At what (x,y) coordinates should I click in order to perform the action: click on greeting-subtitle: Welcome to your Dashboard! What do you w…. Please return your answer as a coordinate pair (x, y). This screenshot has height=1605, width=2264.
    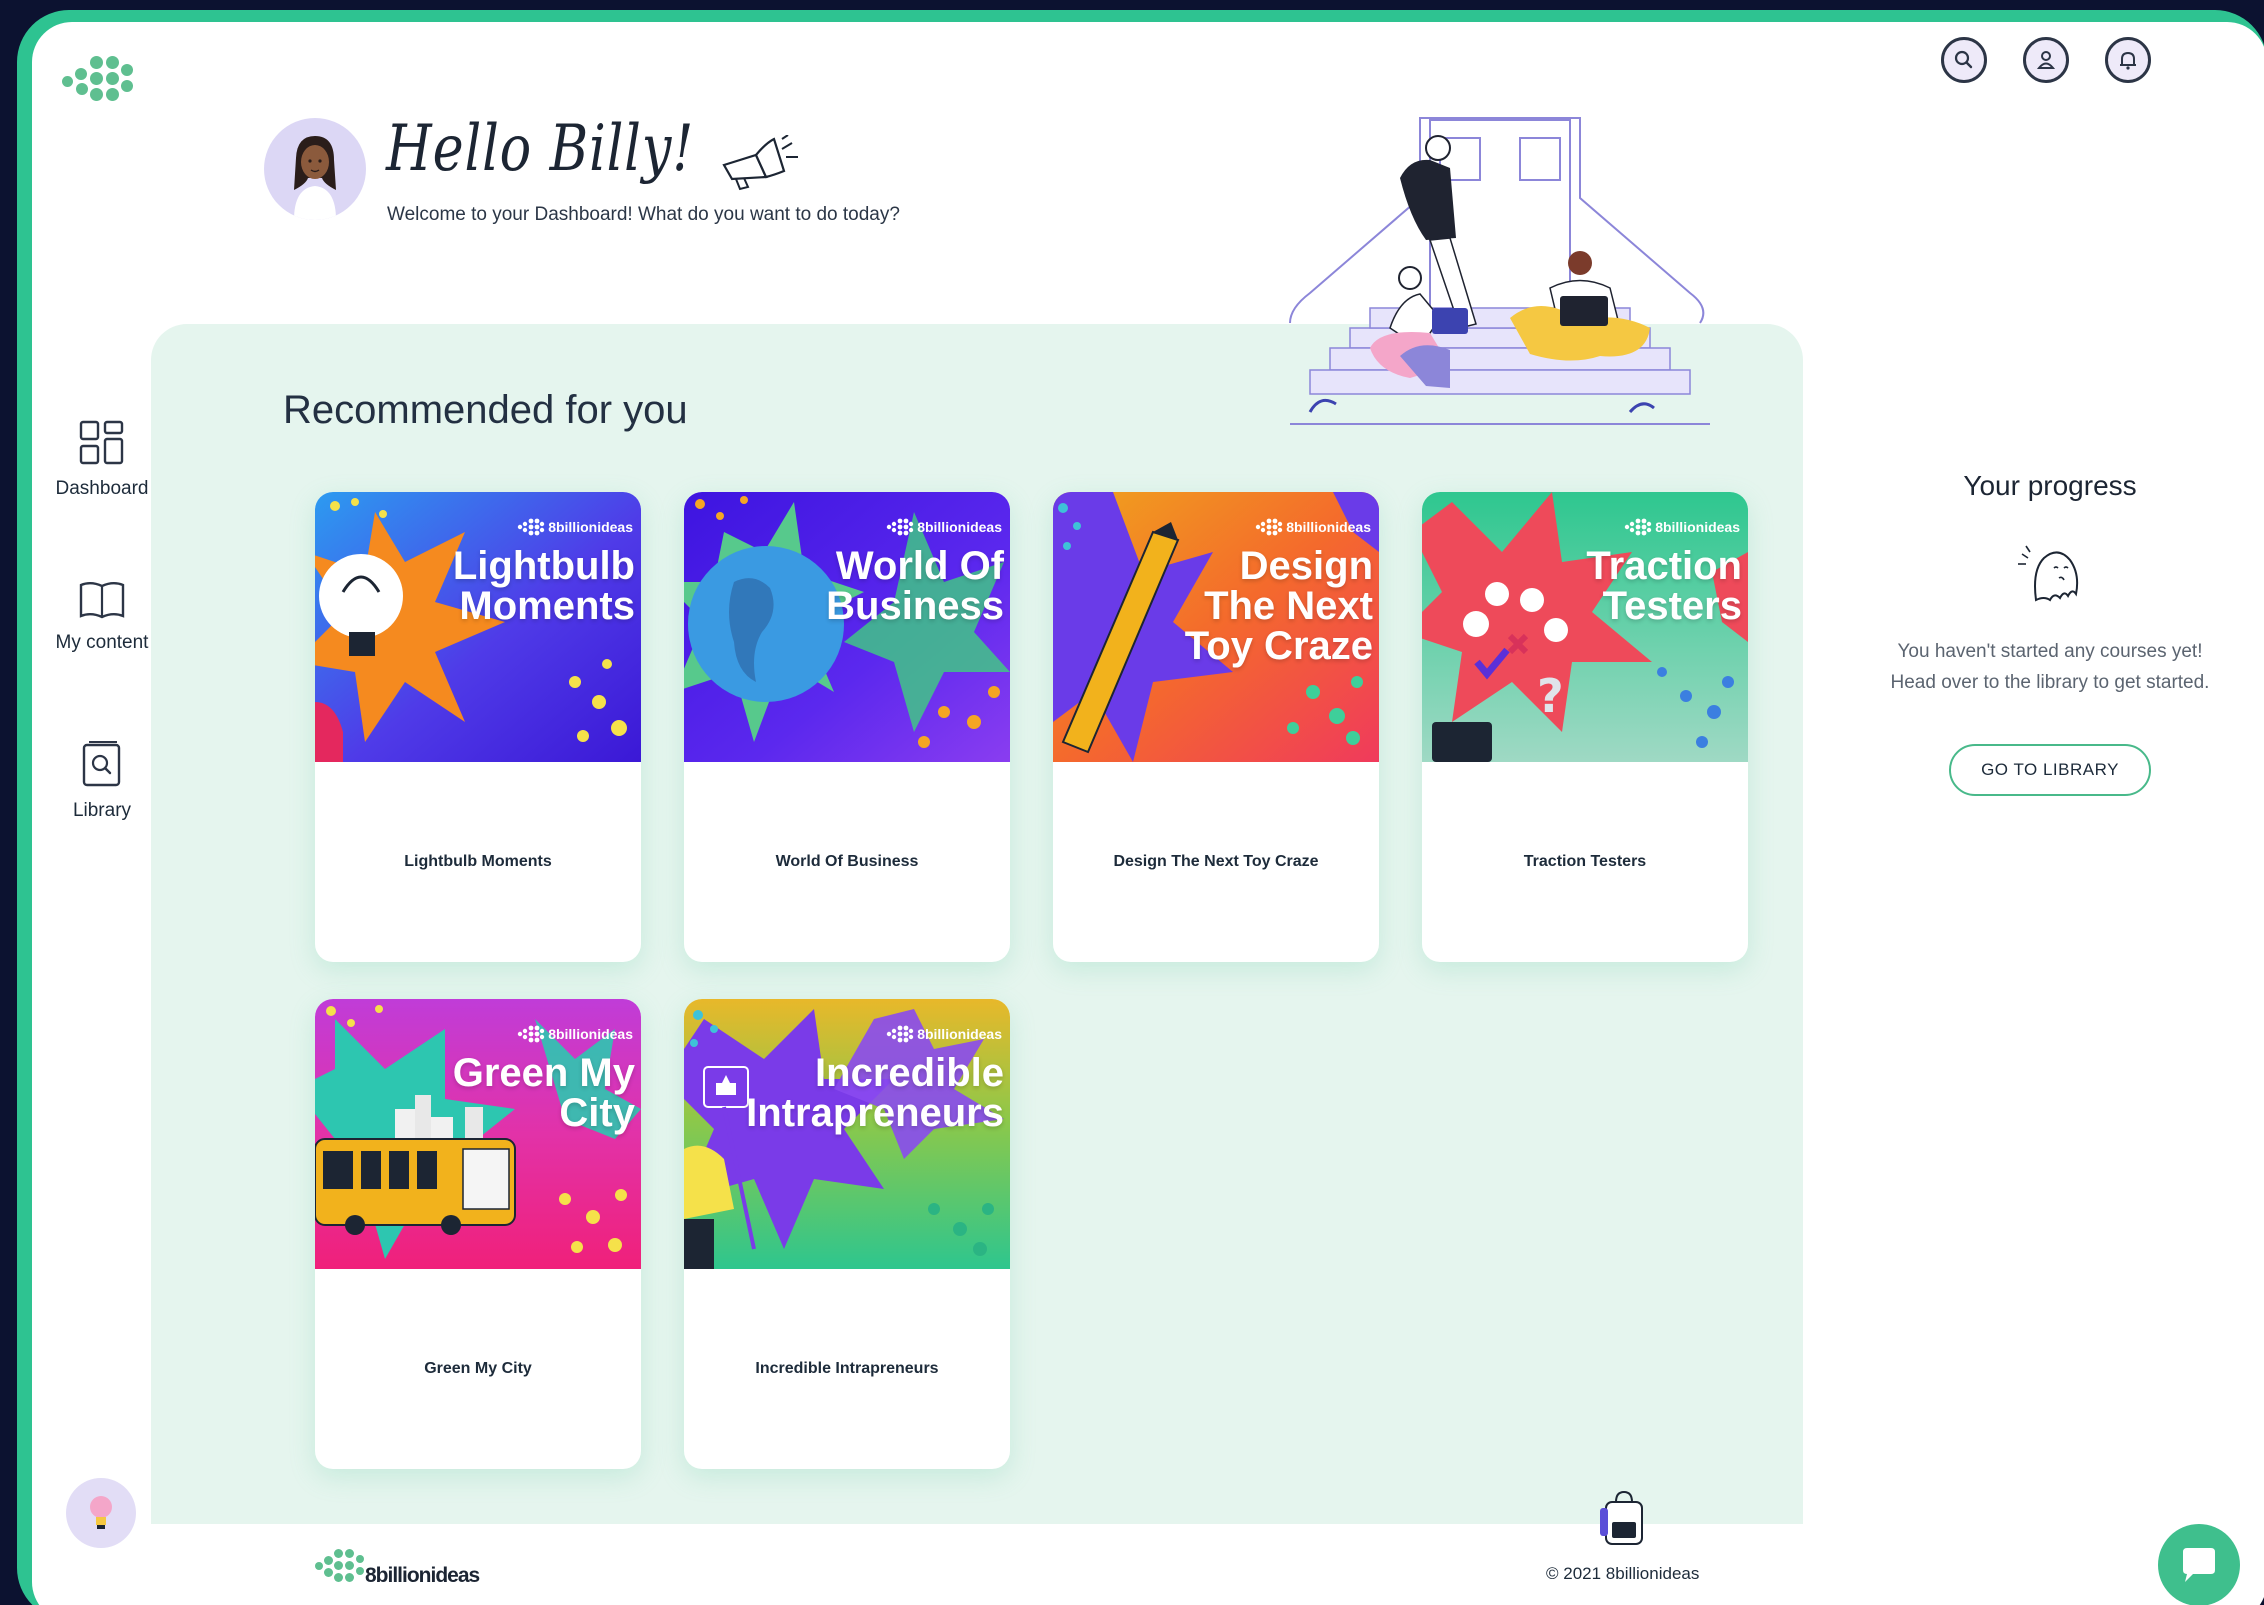
    Looking at the image, I should click on (643, 214).